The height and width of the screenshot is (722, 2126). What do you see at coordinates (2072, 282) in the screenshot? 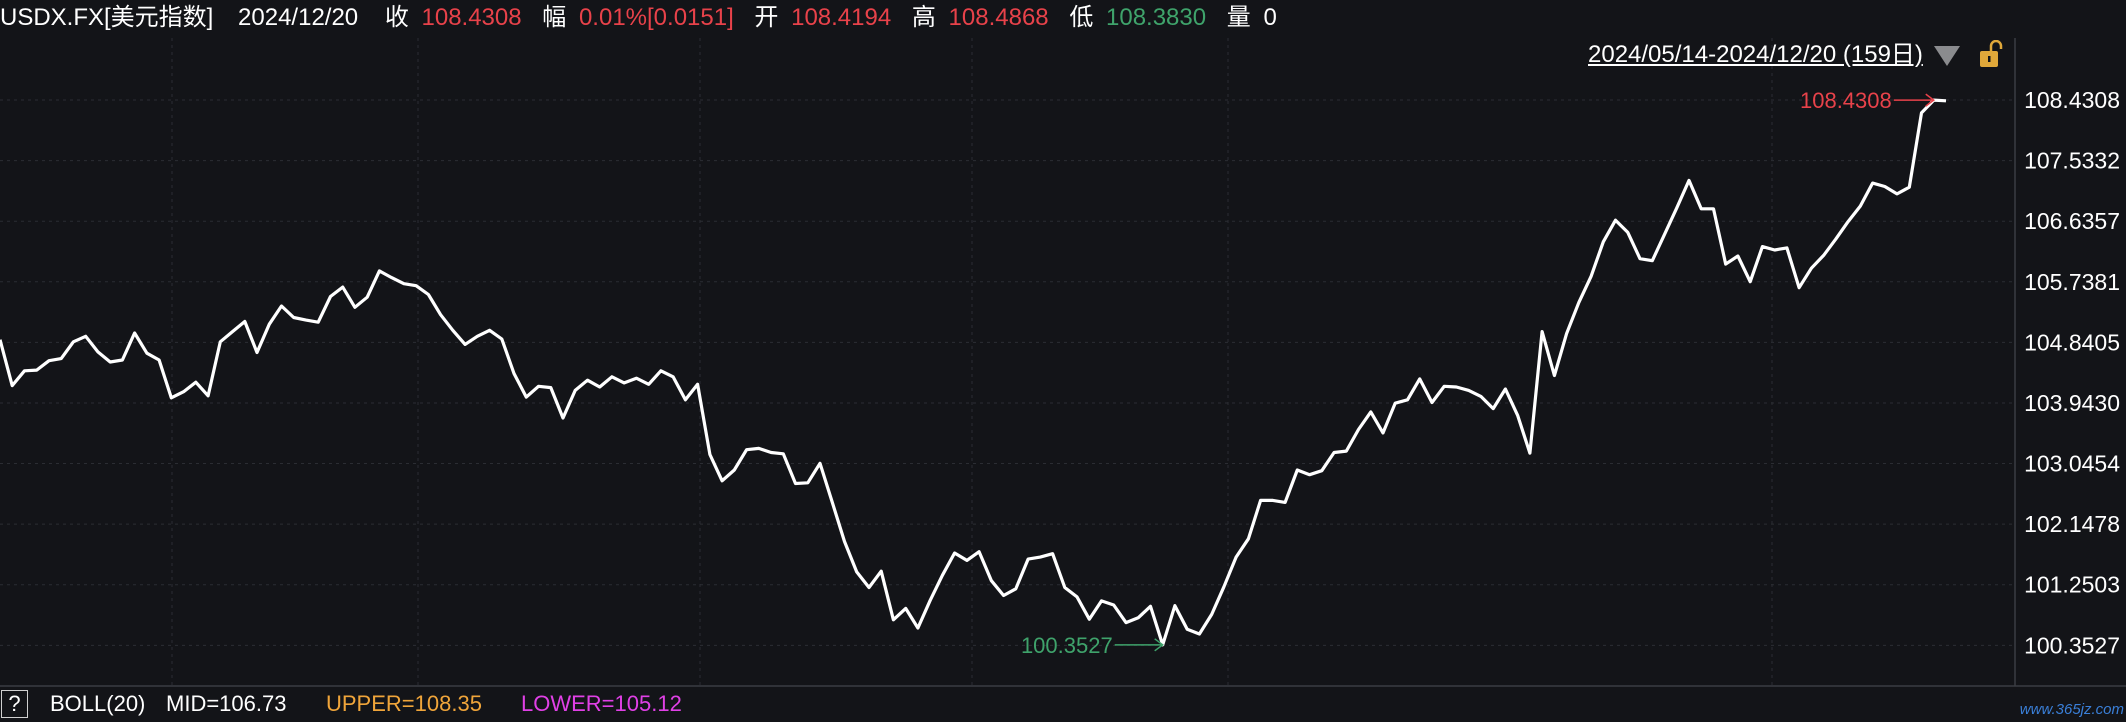
I see `y-tick-label: 105.7381` at bounding box center [2072, 282].